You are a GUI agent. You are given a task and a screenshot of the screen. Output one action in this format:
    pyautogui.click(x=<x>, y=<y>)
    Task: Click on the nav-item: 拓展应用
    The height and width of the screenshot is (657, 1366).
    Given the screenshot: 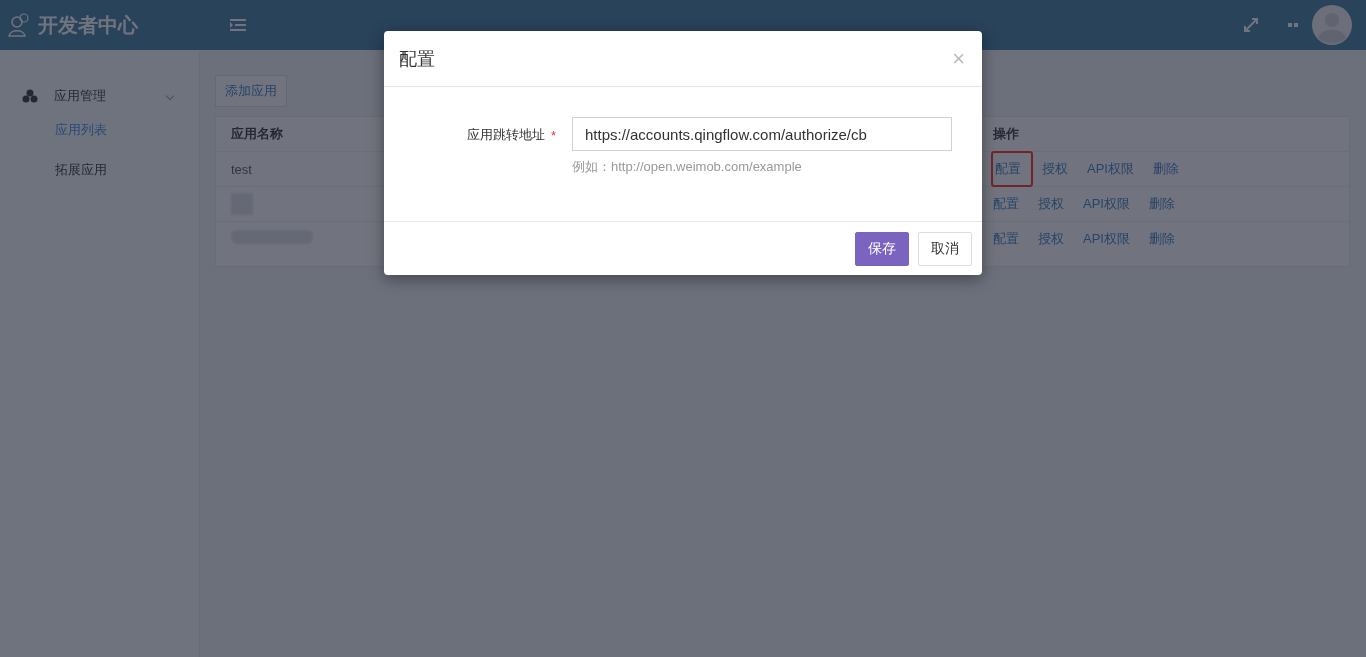 What is the action you would take?
    pyautogui.click(x=99, y=170)
    